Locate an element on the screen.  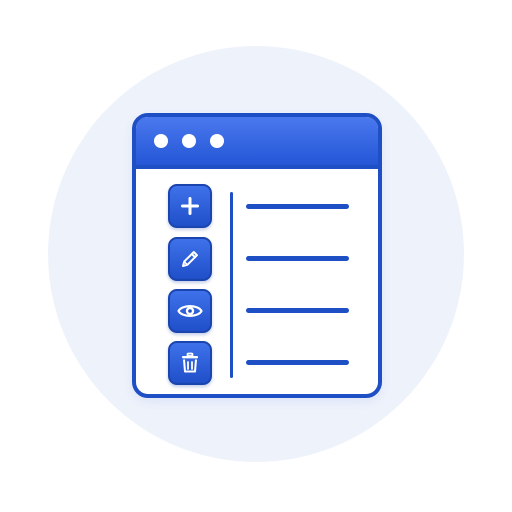
add-button is located at coordinates (190, 206).